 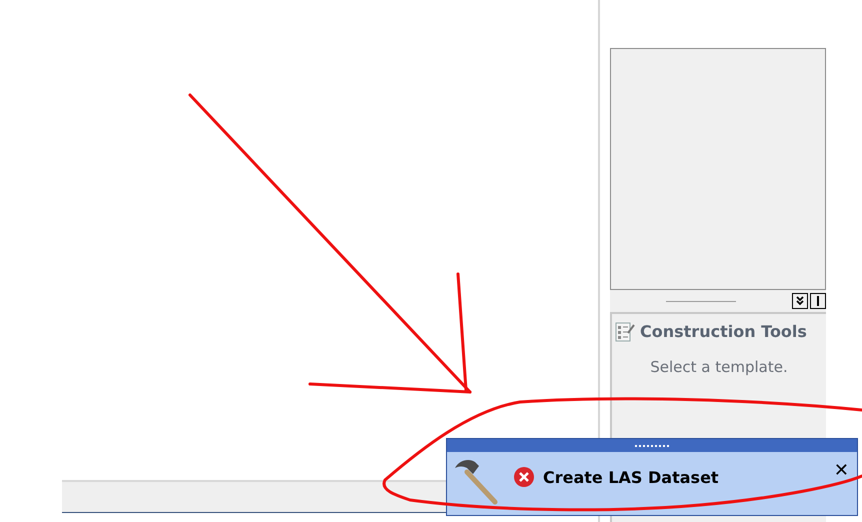 I want to click on list-icon, so click(x=625, y=332).